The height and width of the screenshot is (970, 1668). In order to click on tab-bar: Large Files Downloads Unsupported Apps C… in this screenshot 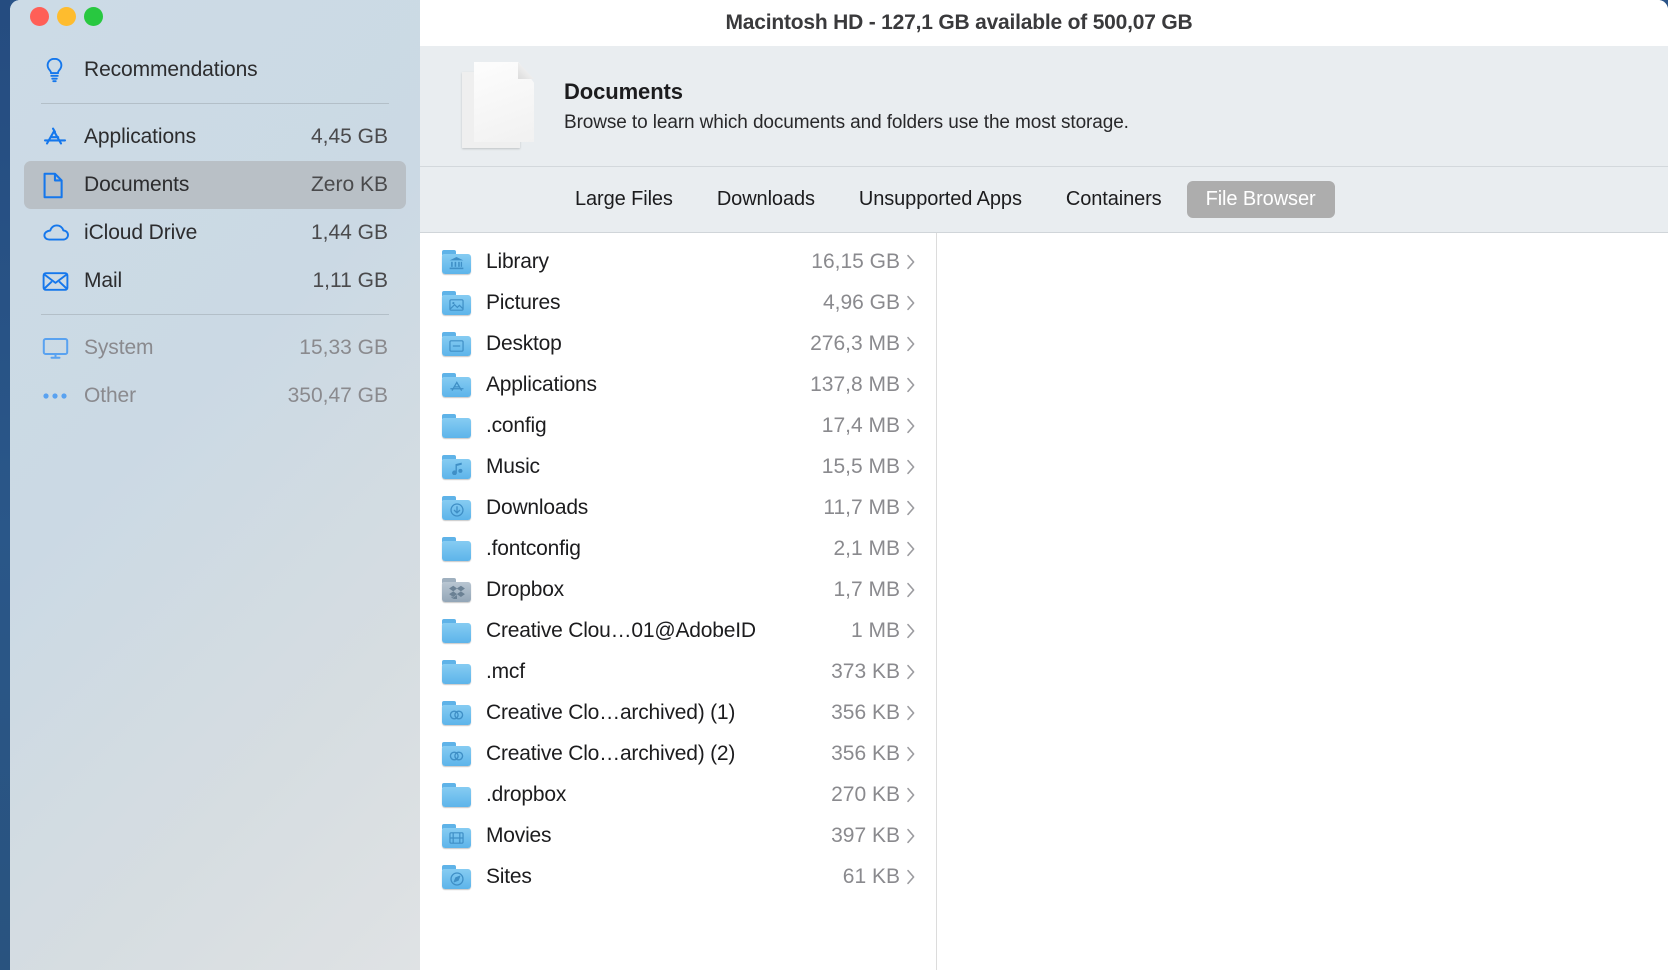, I will do `click(1044, 200)`.